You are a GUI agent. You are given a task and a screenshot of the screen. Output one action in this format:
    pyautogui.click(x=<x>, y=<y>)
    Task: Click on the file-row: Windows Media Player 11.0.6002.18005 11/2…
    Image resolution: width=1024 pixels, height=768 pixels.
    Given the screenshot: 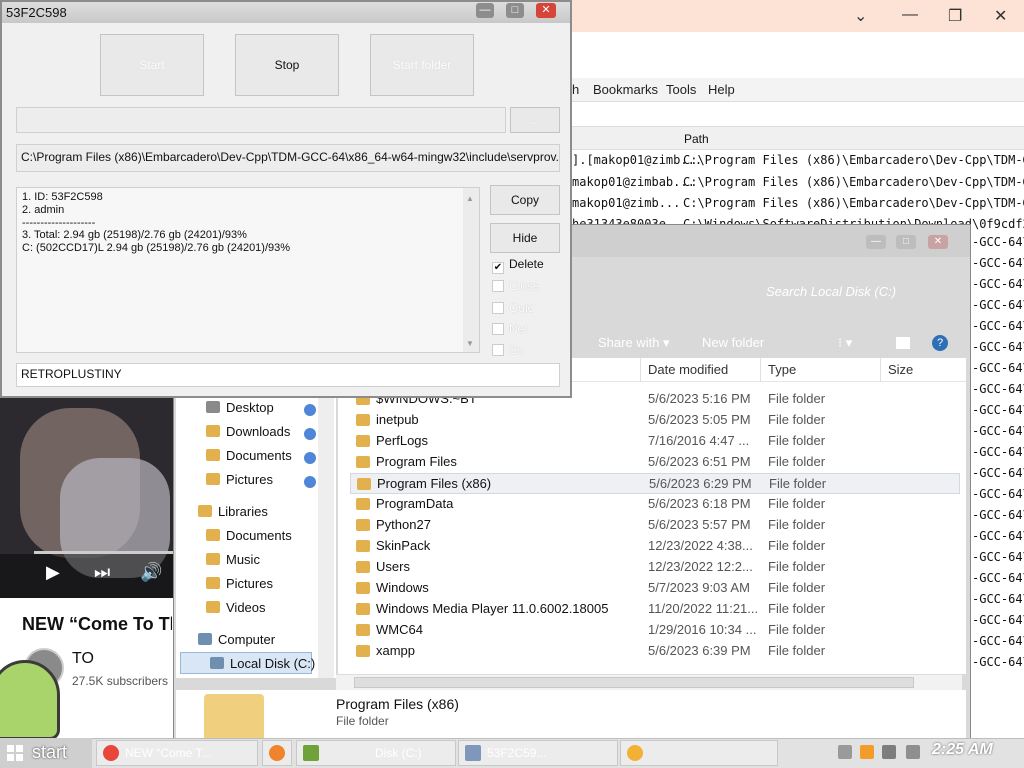 What is the action you would take?
    pyautogui.click(x=655, y=609)
    